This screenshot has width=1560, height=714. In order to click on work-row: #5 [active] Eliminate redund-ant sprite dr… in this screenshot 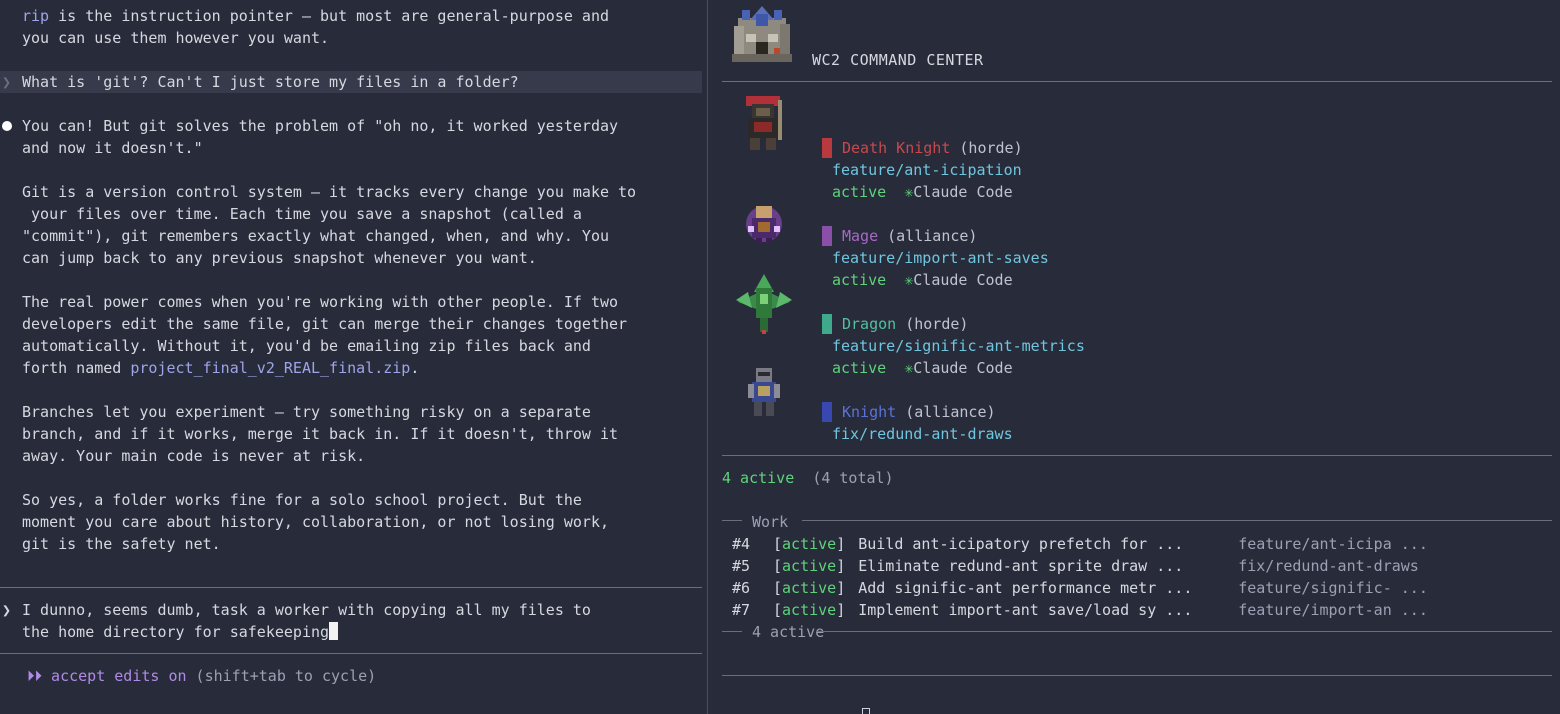, I will do `click(1075, 566)`.